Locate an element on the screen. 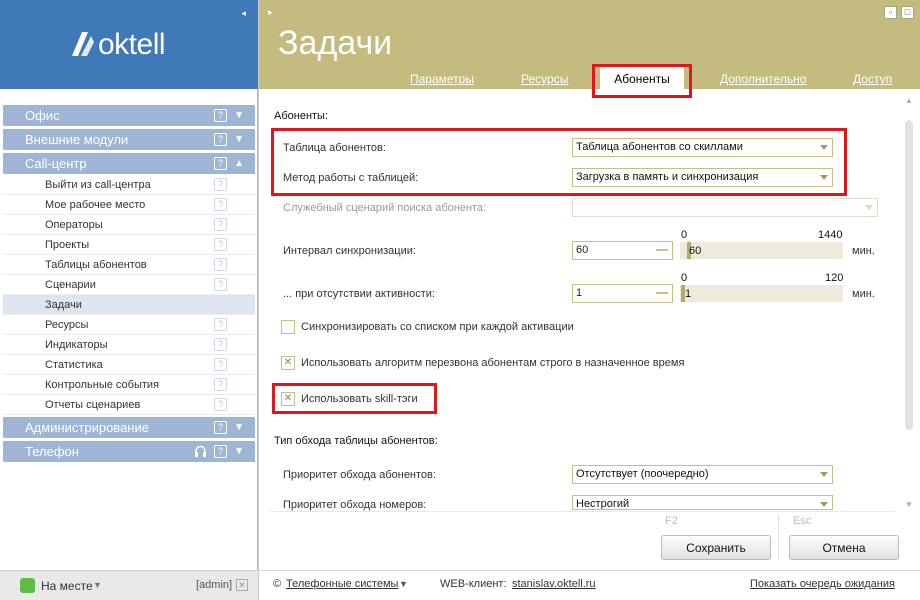 The width and height of the screenshot is (920, 600). close-icon: ✕ is located at coordinates (242, 585).